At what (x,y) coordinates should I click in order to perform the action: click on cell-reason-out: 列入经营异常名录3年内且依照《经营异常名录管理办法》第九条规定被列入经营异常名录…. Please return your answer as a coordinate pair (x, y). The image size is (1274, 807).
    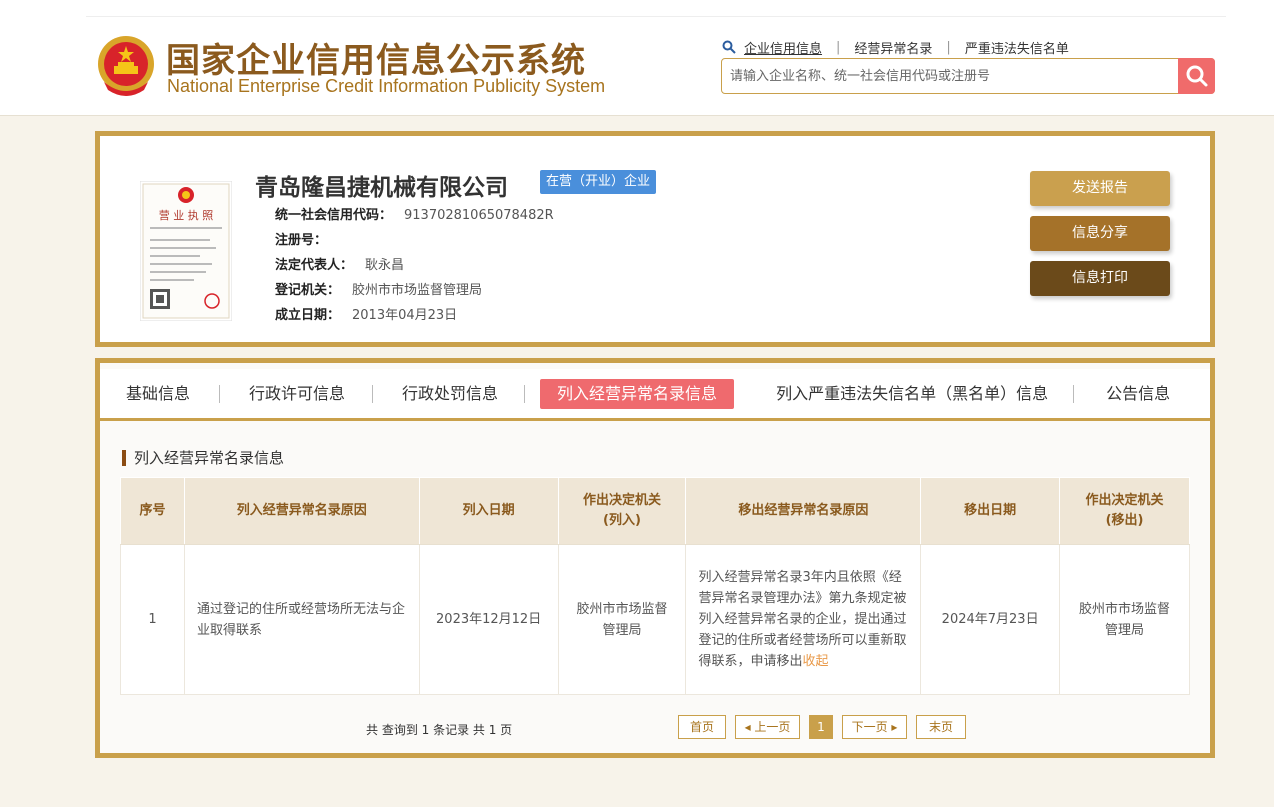
    Looking at the image, I should click on (803, 619).